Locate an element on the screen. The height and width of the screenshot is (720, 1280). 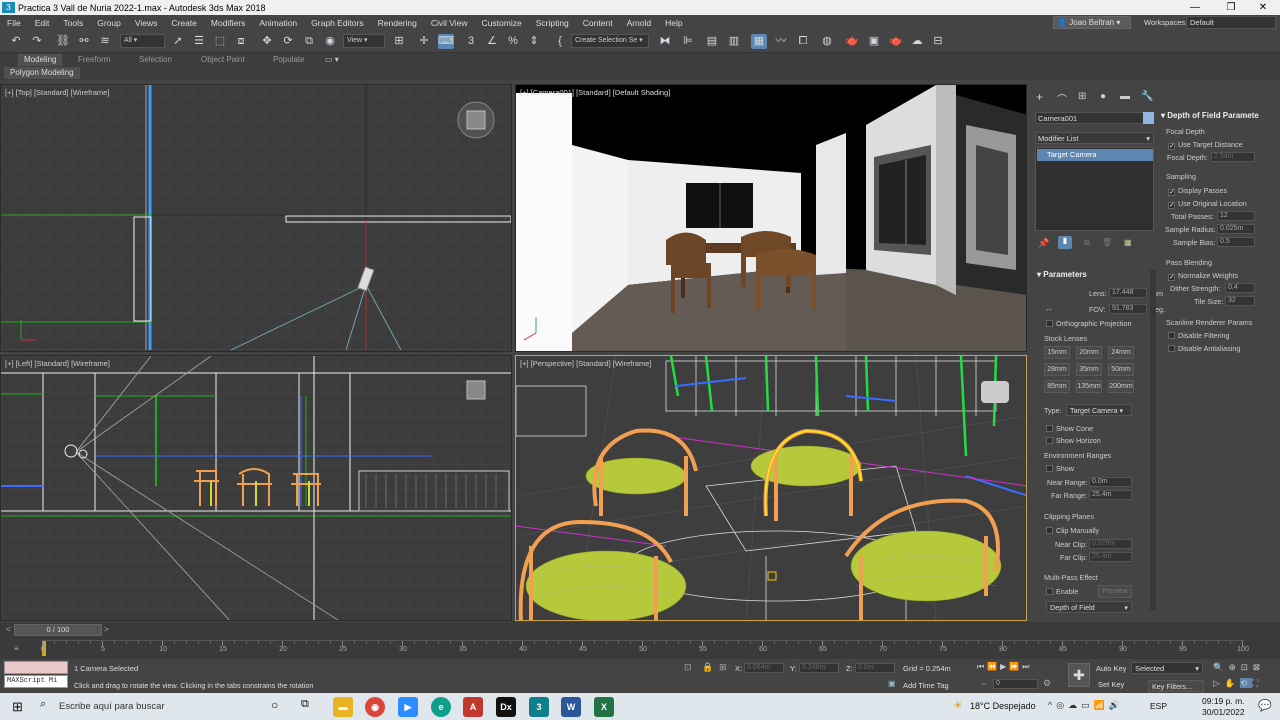
y-coord-field: 5.246m is located at coordinates (819, 668).